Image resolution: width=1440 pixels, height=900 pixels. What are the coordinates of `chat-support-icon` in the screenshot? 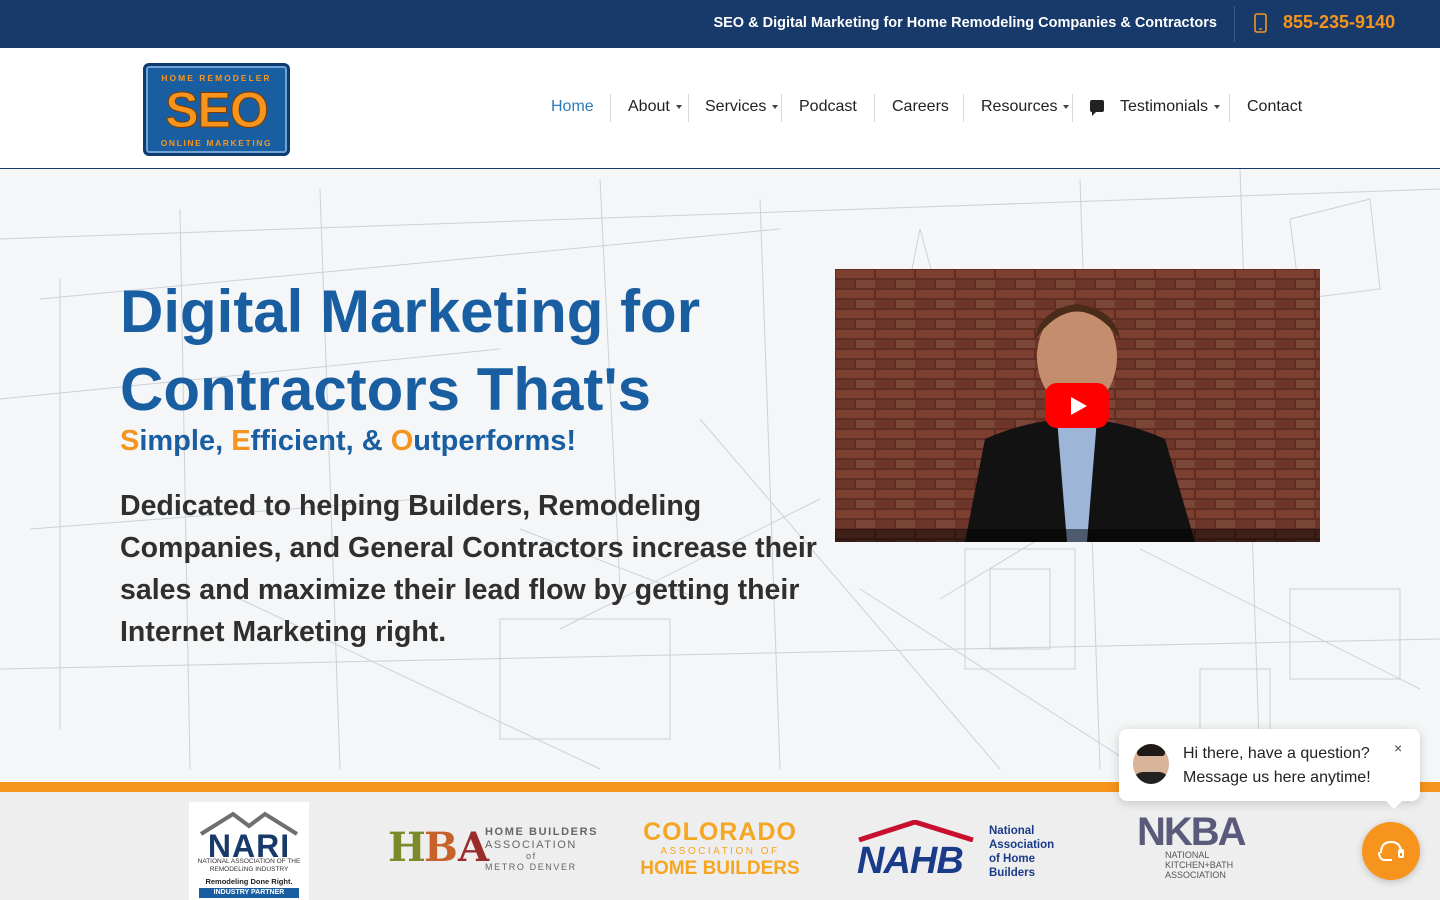 It's located at (1391, 850).